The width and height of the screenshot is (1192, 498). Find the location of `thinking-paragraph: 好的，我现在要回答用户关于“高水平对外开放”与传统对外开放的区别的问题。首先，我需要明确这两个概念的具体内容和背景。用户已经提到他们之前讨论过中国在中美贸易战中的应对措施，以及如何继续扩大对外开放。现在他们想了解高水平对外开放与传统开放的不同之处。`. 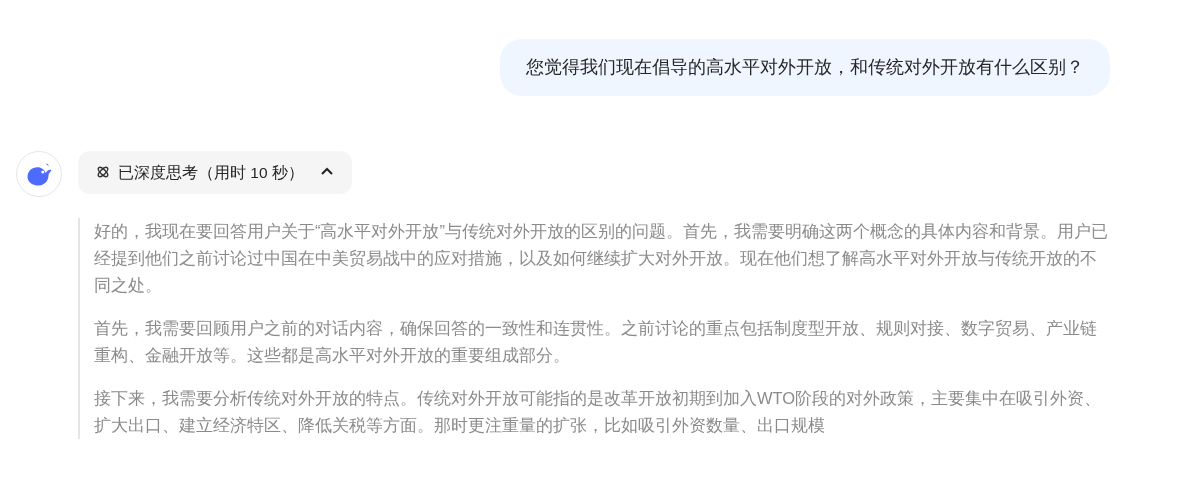

thinking-paragraph: 好的，我现在要回答用户关于“高水平对外开放”与传统对外开放的区别的问题。首先，我需要明确这两个概念的具体内容和背景。用户已经提到他们之前讨论过中国在中美贸易战中的应对措施，以及如何继续扩大对外开放。现在他们想了解高水平对外开放与传统开放的不同之处。 is located at coordinates (601, 259).